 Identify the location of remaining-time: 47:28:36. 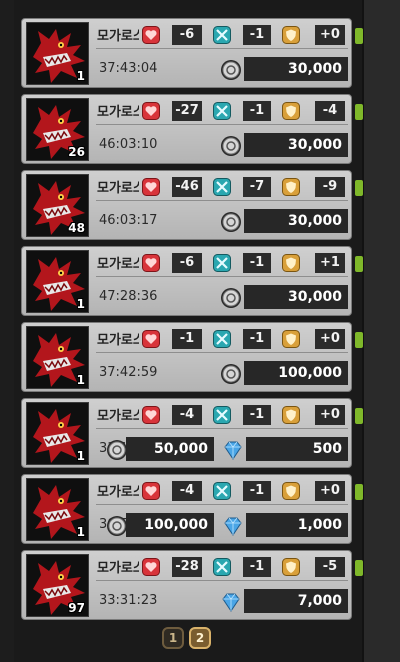
(128, 296).